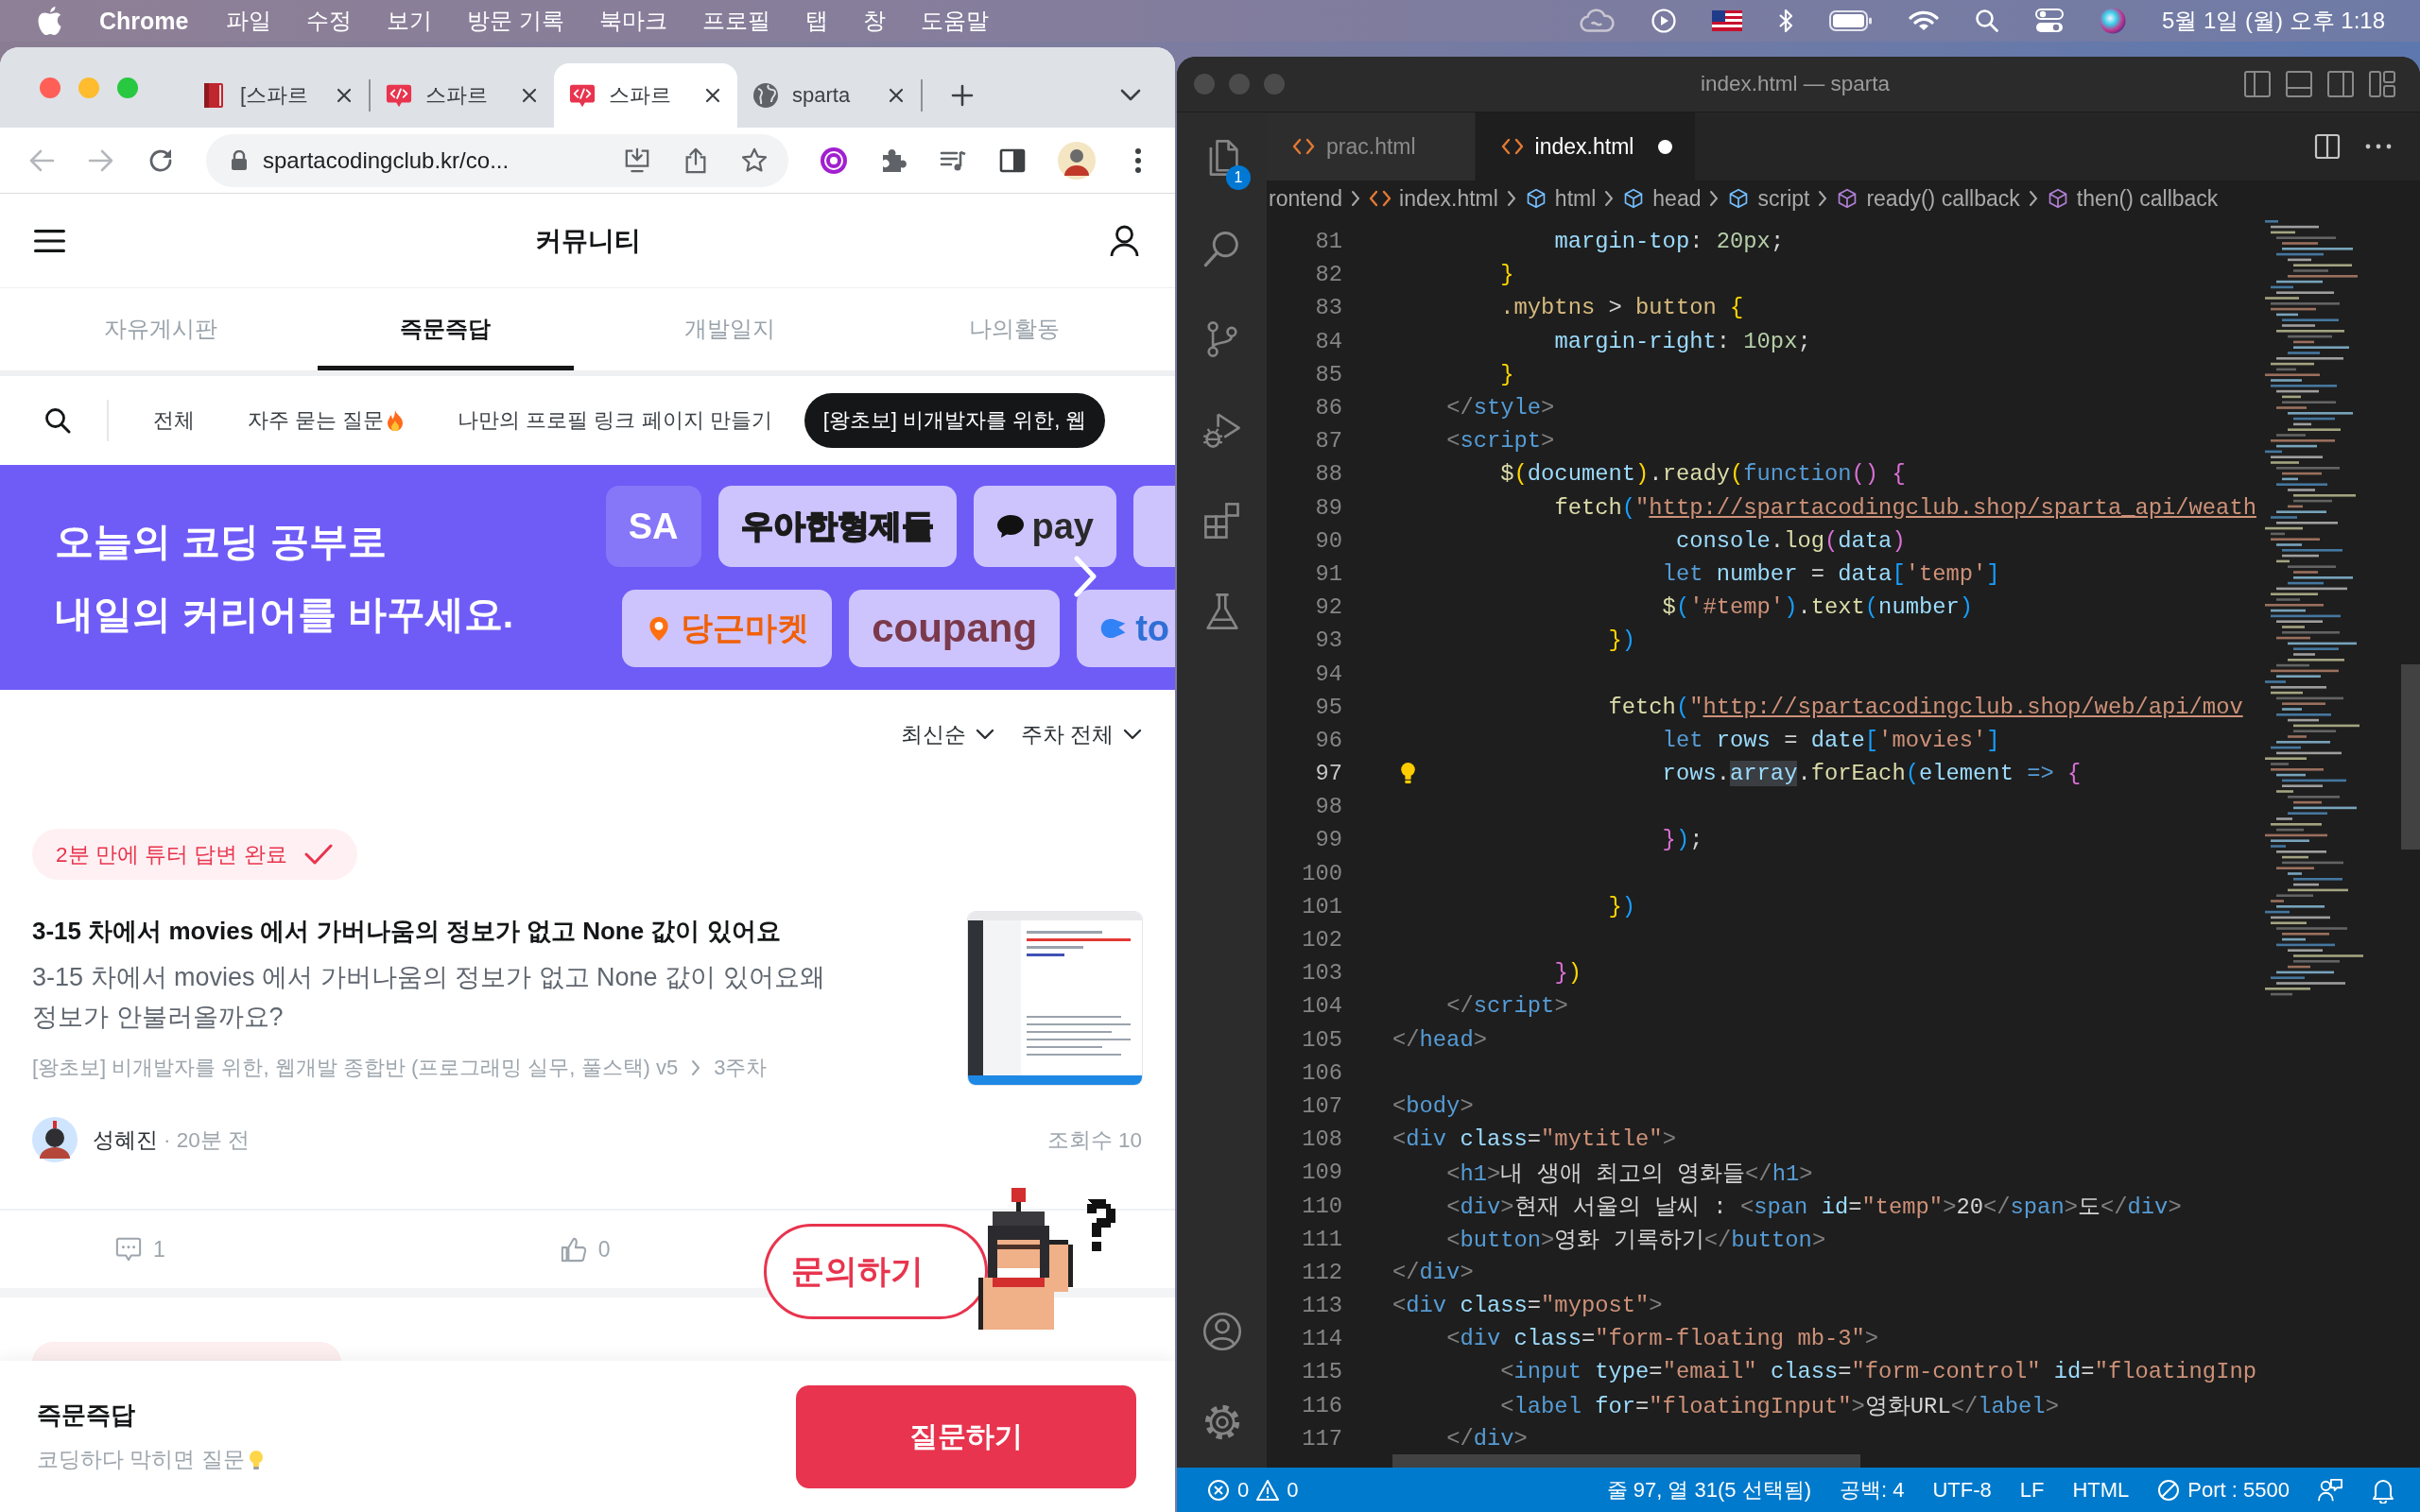 Image resolution: width=2420 pixels, height=1512 pixels. I want to click on line-number: 114, so click(1321, 1339).